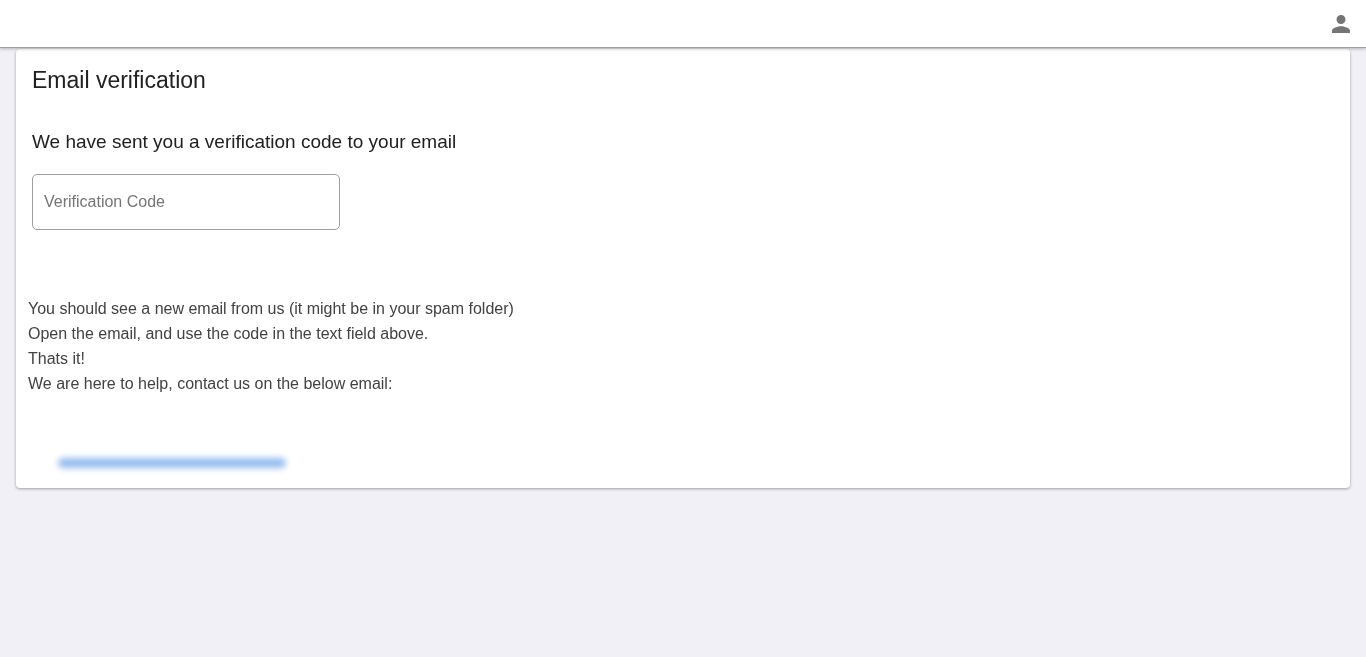  What do you see at coordinates (228, 334) in the screenshot?
I see `instruction-line: Open the email, and use the code in the text field above.` at bounding box center [228, 334].